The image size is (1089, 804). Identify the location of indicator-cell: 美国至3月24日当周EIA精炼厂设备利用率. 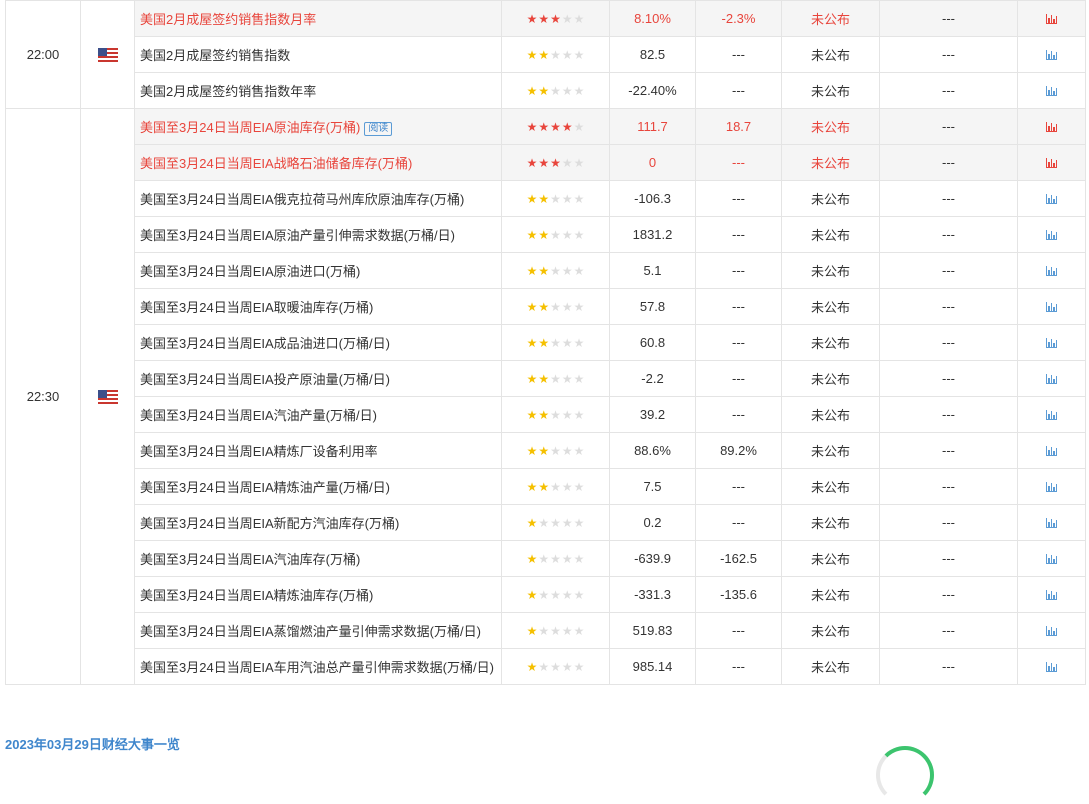
(318, 450).